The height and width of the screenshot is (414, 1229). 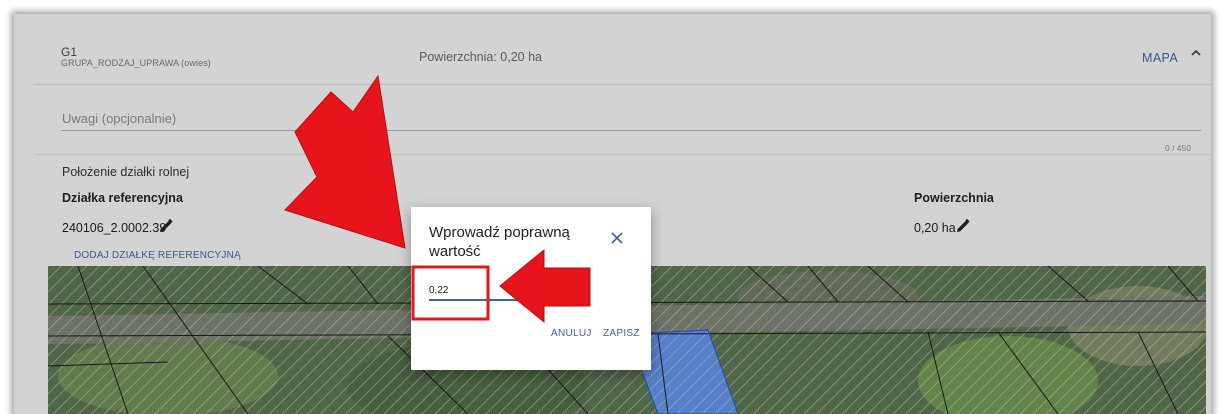 What do you see at coordinates (1178, 148) in the screenshot?
I see `remarks-counter: 0 / 450` at bounding box center [1178, 148].